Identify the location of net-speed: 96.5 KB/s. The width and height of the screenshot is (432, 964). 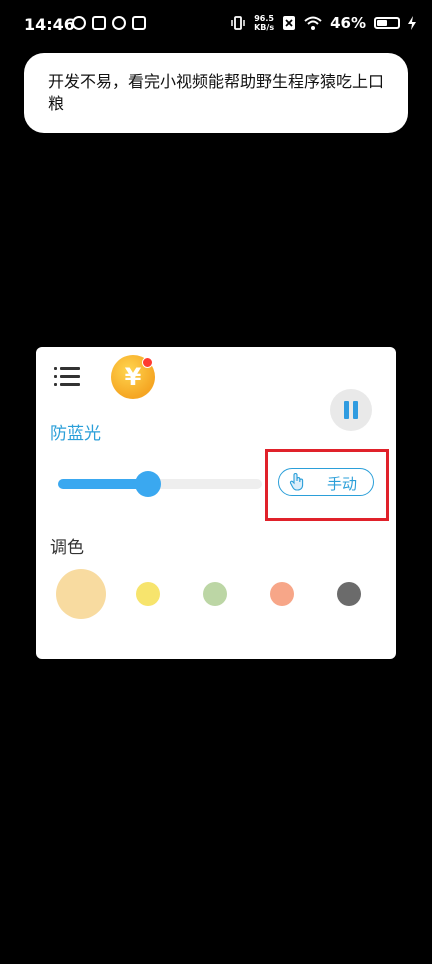
(264, 23).